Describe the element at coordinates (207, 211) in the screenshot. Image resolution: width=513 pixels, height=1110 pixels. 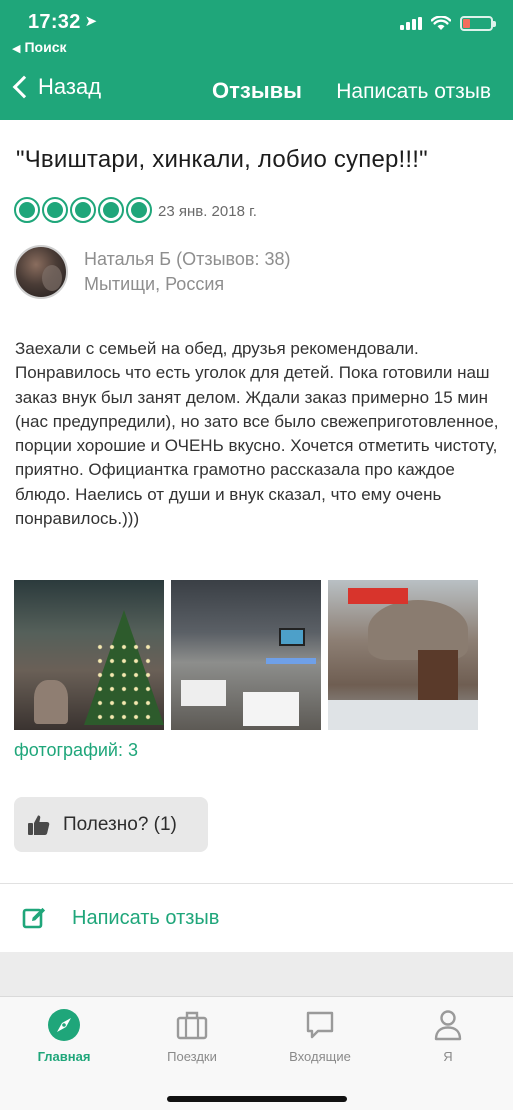
I see `review-date: 23 янв. 2018 г.` at that location.